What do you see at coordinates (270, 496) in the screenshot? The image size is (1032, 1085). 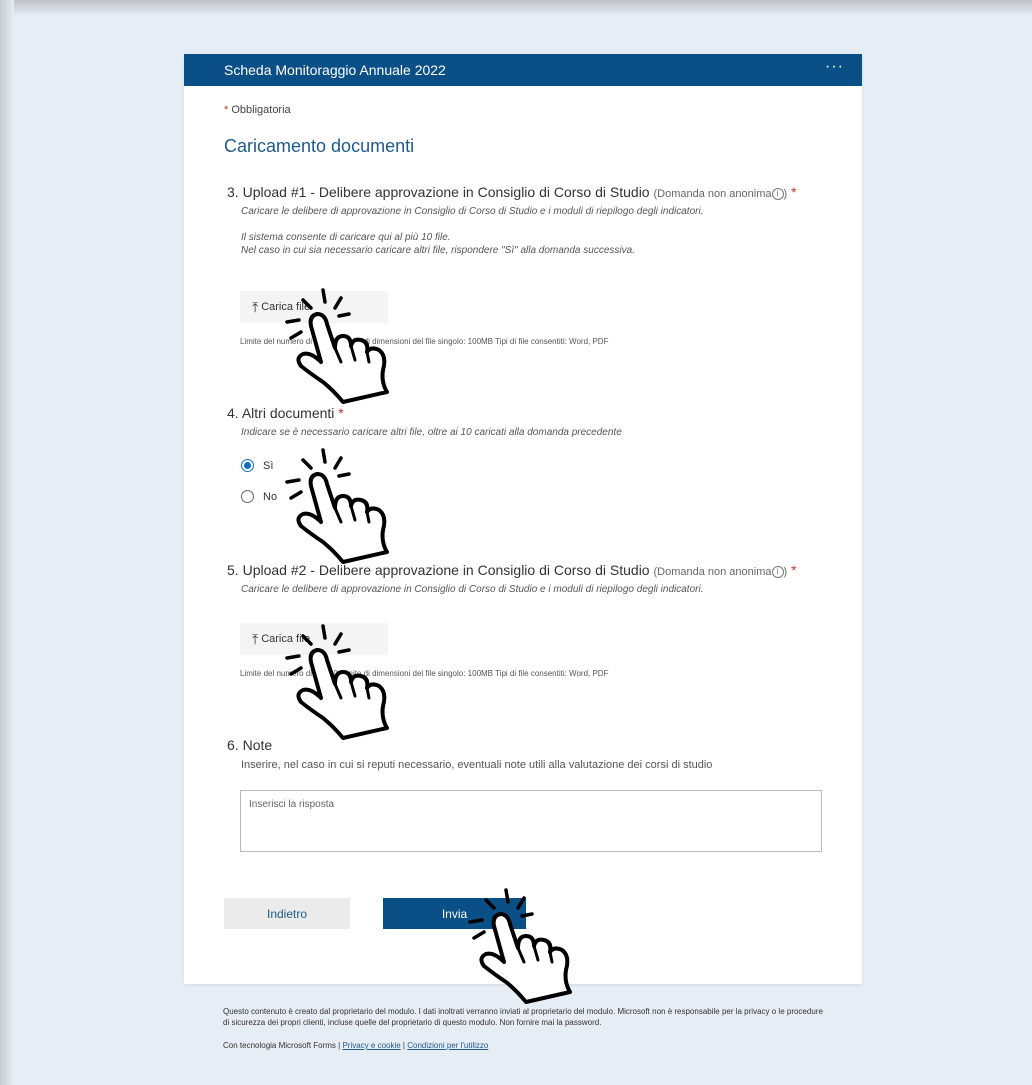 I see `radio-label: No` at bounding box center [270, 496].